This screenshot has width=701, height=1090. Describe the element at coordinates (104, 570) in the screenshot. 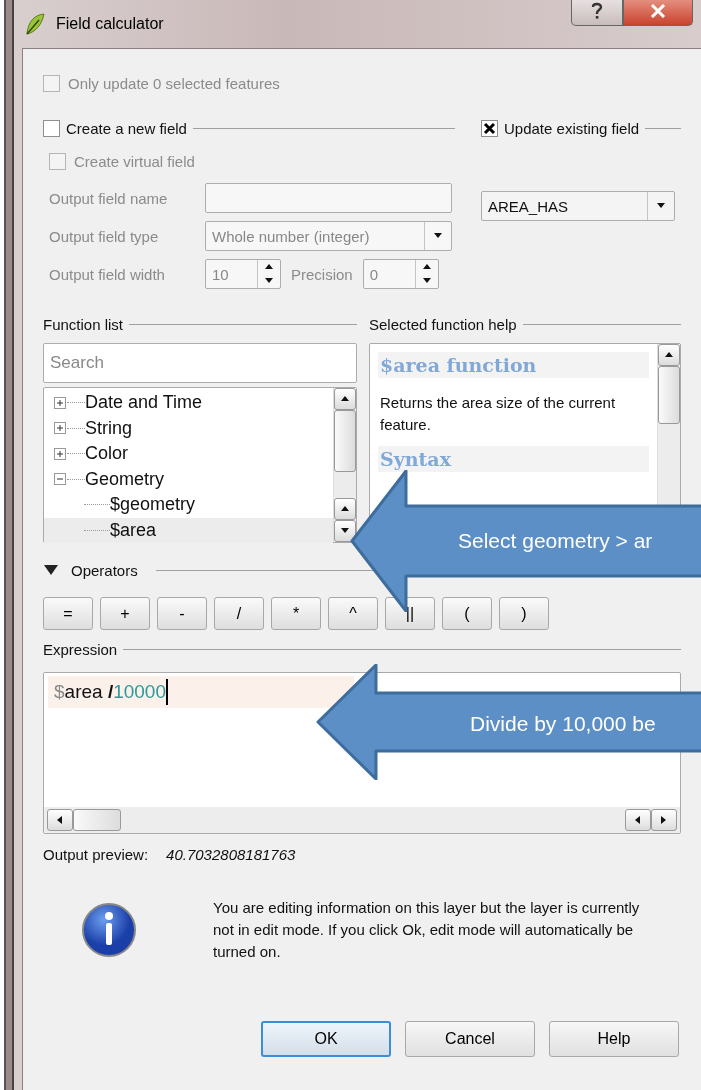

I see `section-title: Operators` at that location.